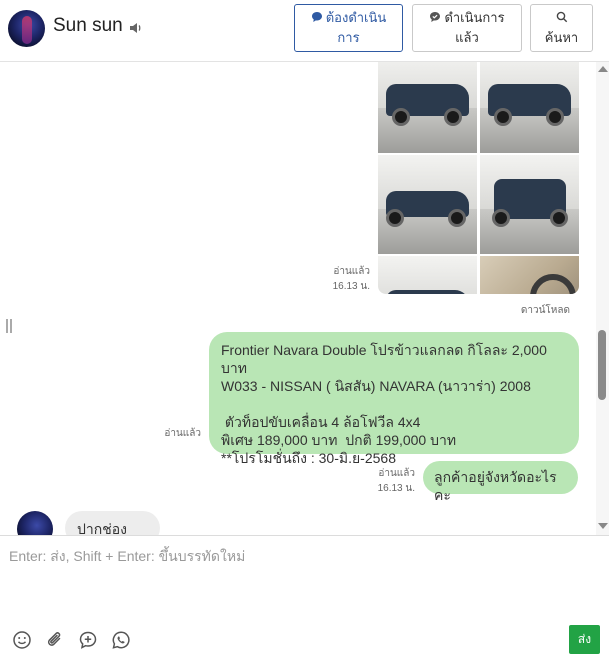  I want to click on chat-bubble-icon, so click(317, 15).